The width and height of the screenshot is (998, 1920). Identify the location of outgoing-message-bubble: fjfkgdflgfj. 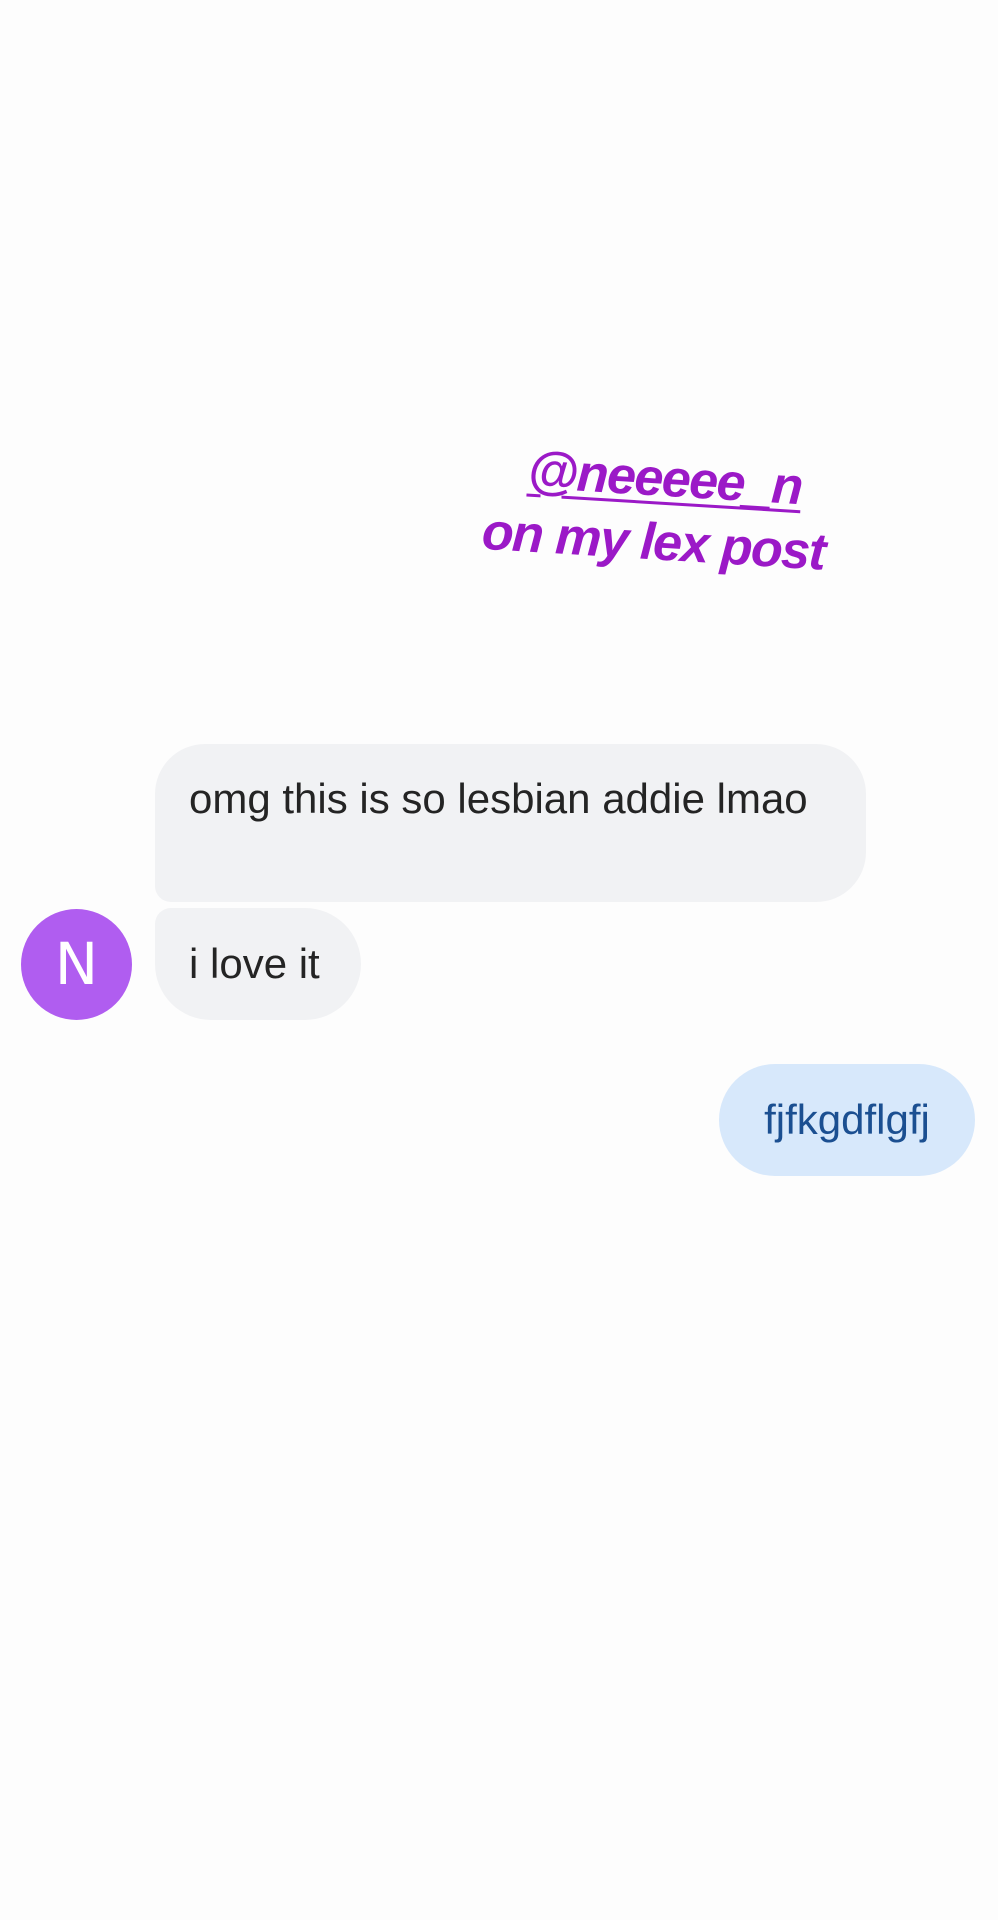
(847, 1120).